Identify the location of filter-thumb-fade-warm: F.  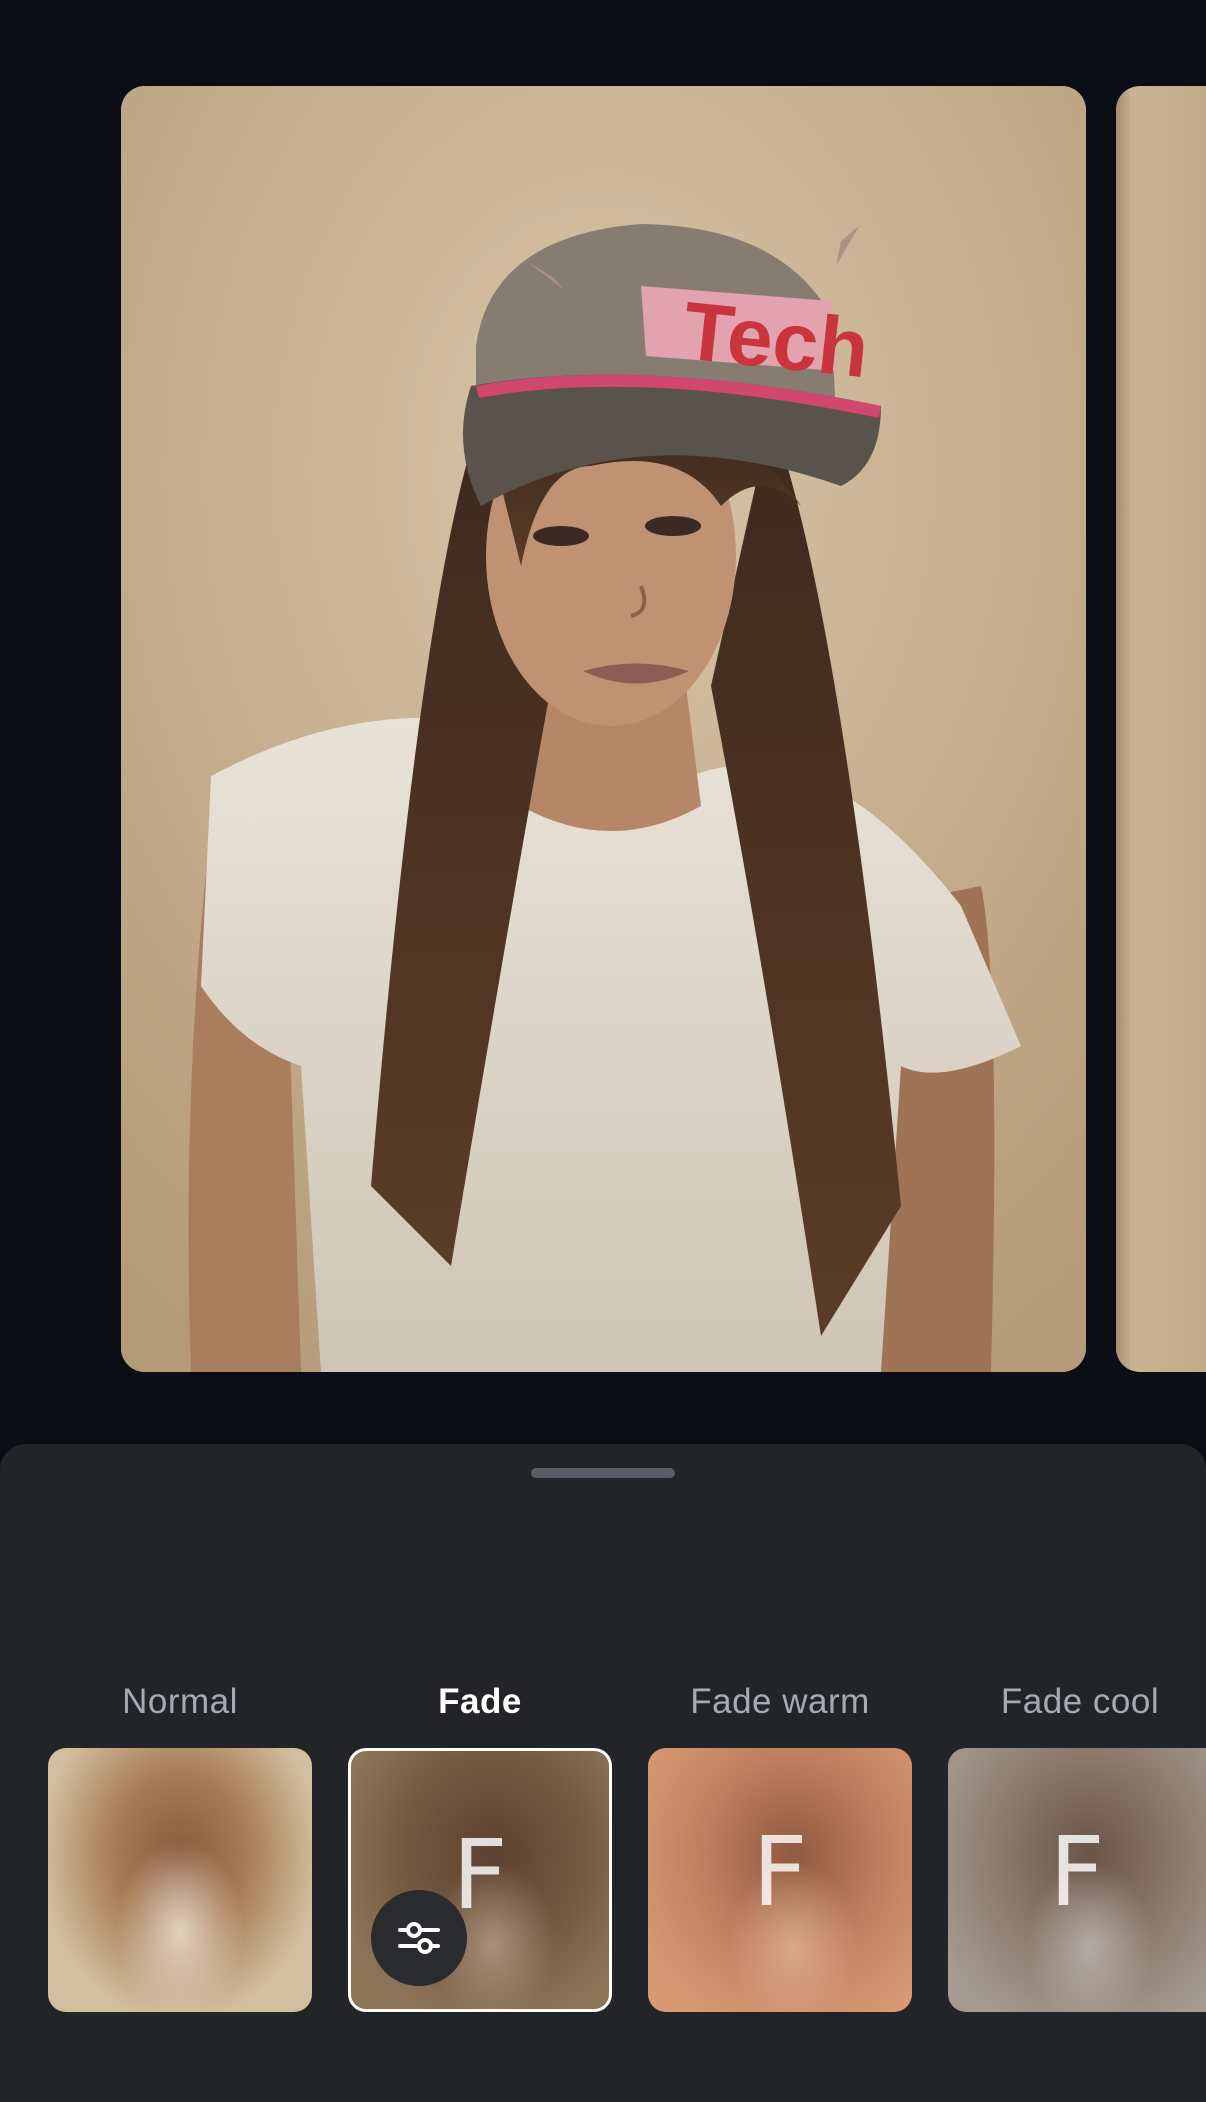
(780, 1880).